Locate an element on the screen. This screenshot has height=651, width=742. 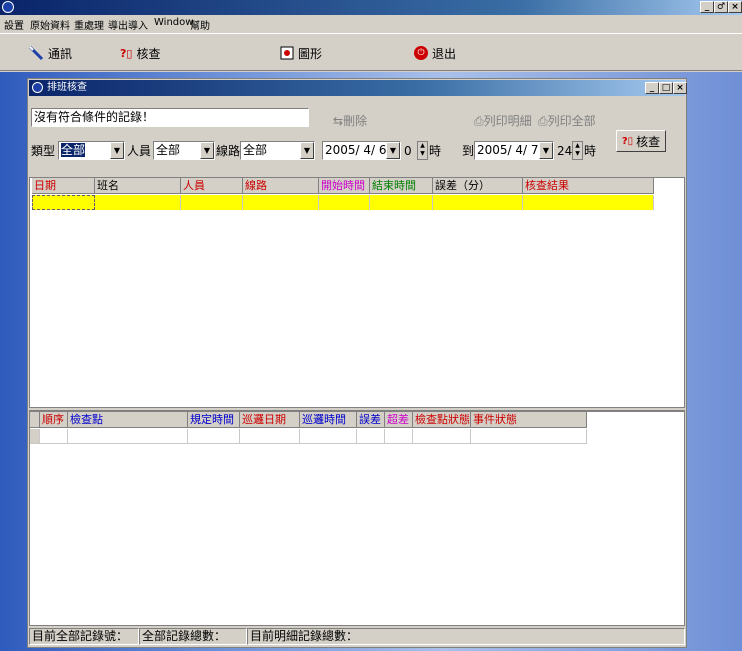
col-error: 誤差 is located at coordinates (371, 420).